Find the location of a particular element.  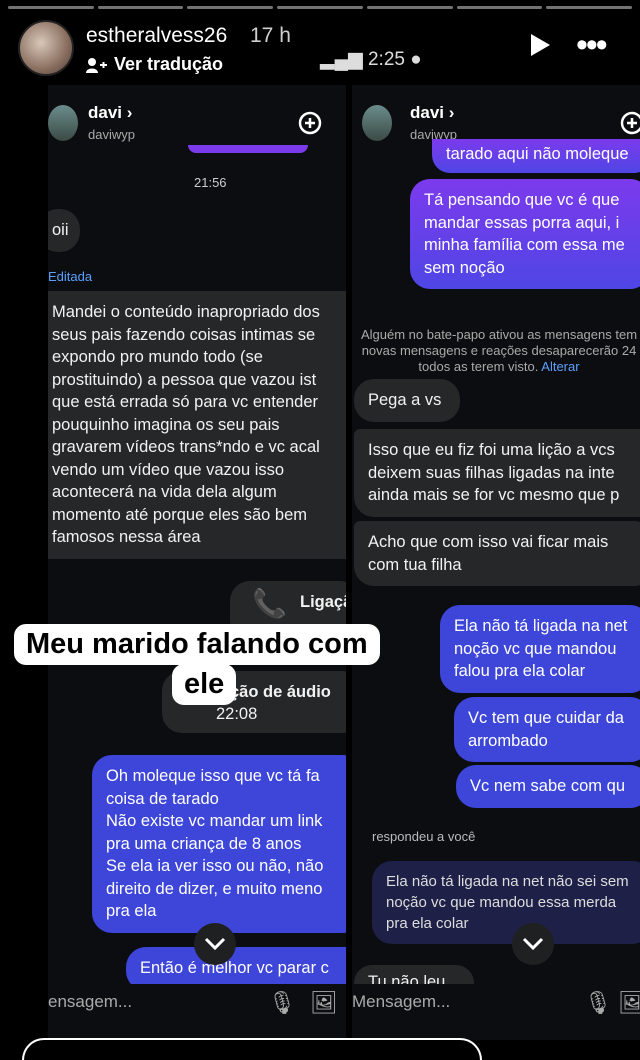

person-icon: ● is located at coordinates (416, 59).